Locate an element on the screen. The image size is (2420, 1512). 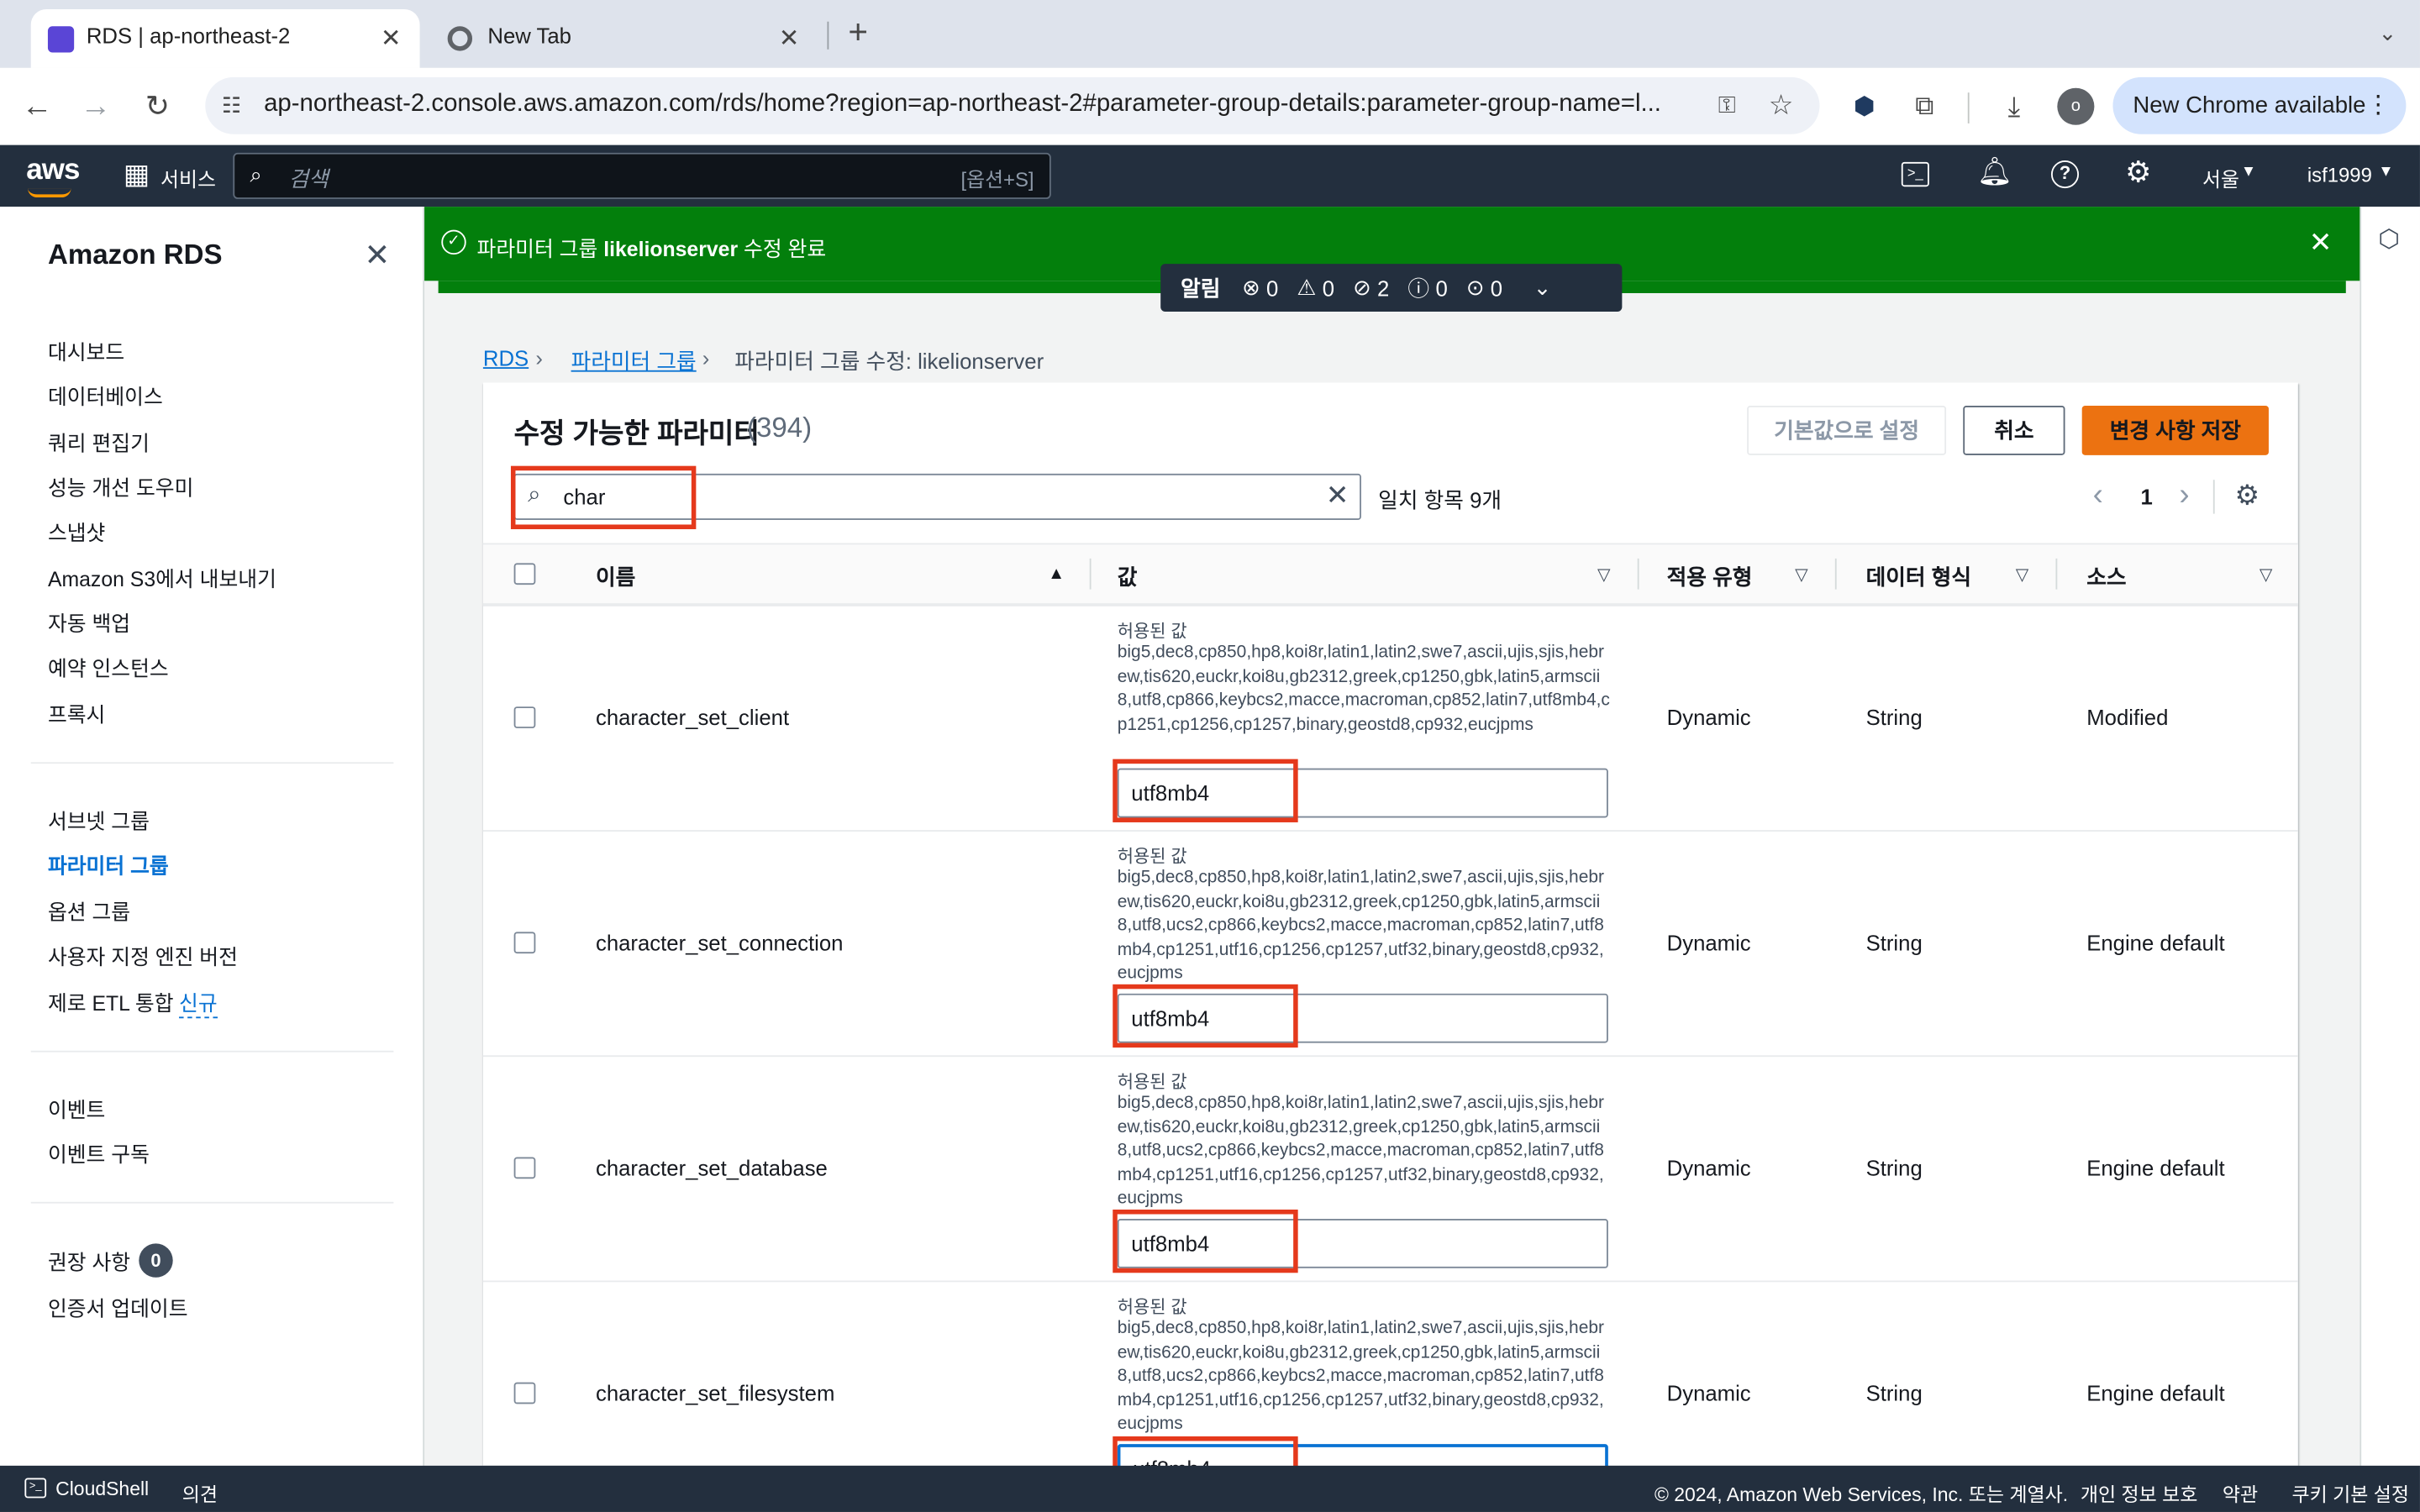
sidebar-item-parameter-groups: 파라미터 그룹 is located at coordinates (109, 863).